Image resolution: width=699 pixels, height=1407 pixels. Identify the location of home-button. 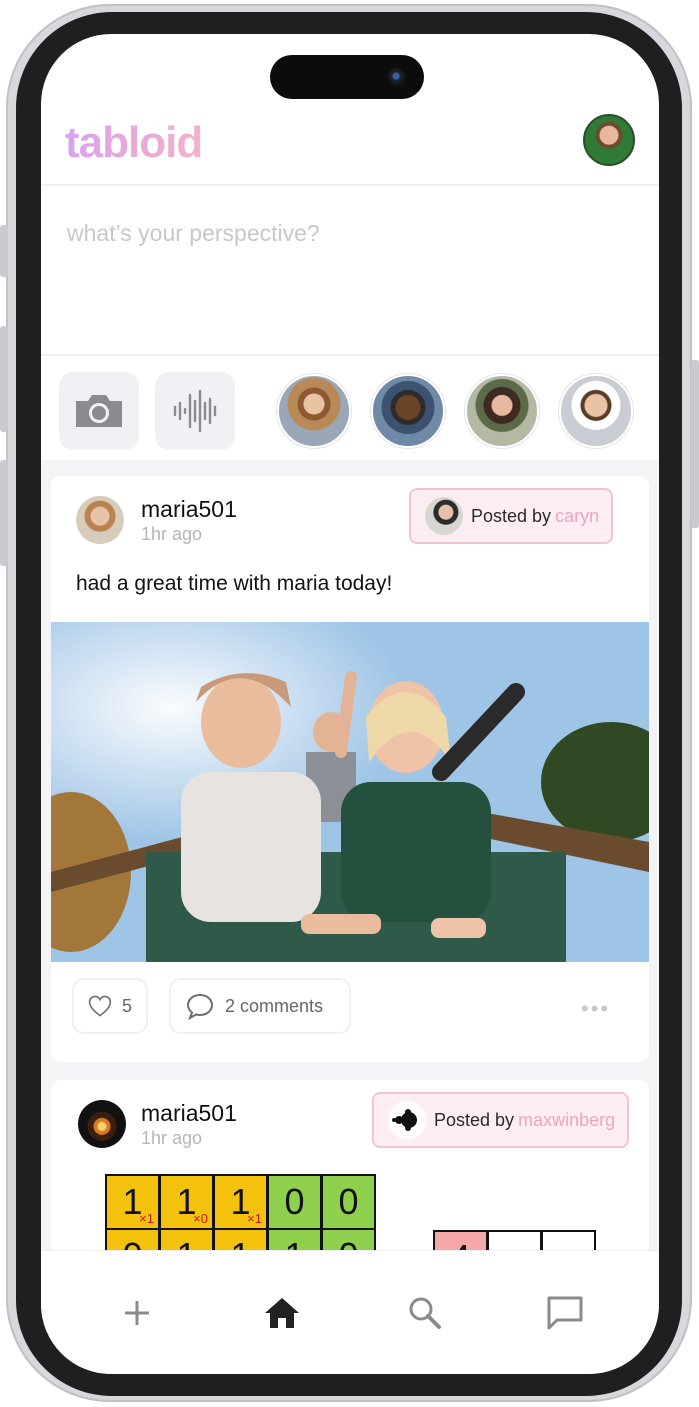
(282, 1313).